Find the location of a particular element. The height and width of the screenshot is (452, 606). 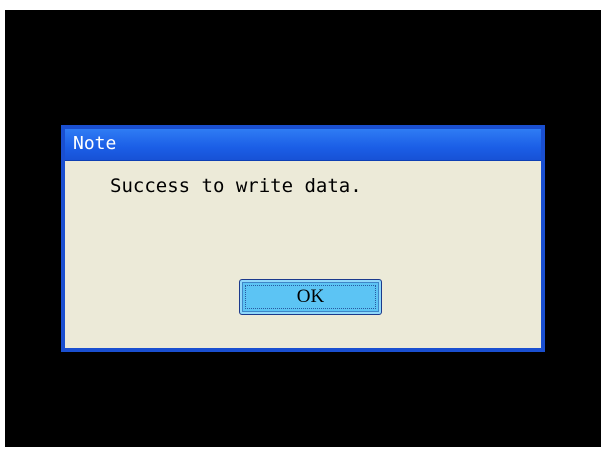

ok-button-label: OK is located at coordinates (310, 296).